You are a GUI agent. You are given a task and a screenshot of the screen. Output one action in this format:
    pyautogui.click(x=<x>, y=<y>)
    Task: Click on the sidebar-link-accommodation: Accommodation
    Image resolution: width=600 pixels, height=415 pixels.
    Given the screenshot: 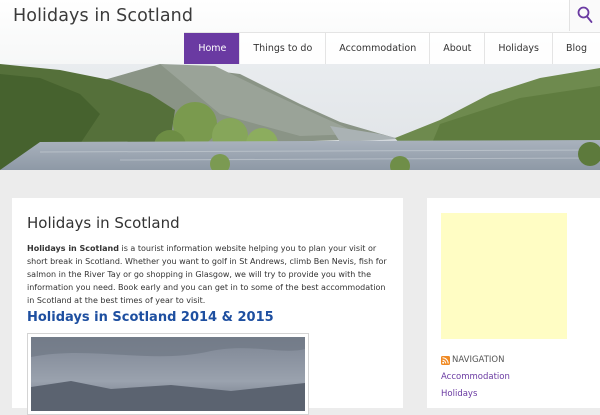 What is the action you would take?
    pyautogui.click(x=475, y=377)
    